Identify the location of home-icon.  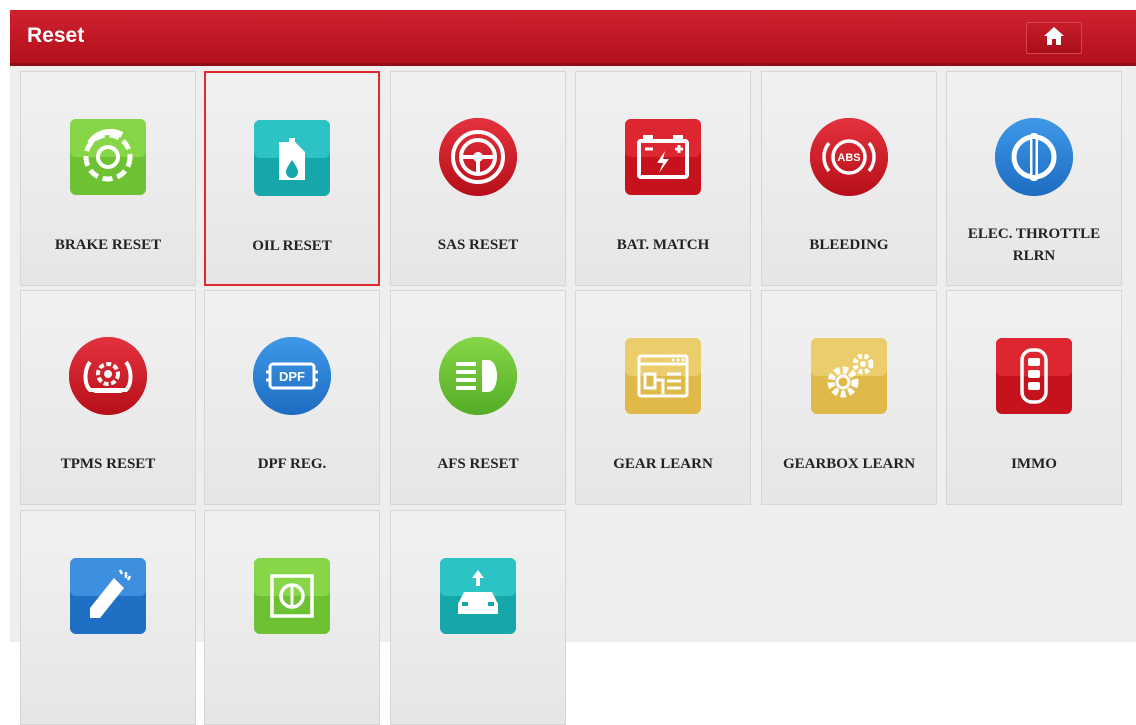
(1054, 38).